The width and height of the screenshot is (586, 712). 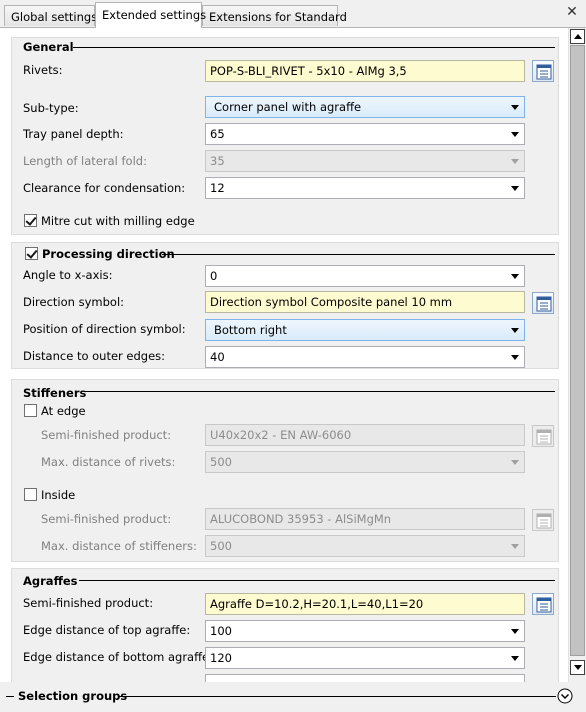 What do you see at coordinates (365, 302) in the screenshot?
I see `direction-symbol-field: Direction symbol Composite panel 10 mm` at bounding box center [365, 302].